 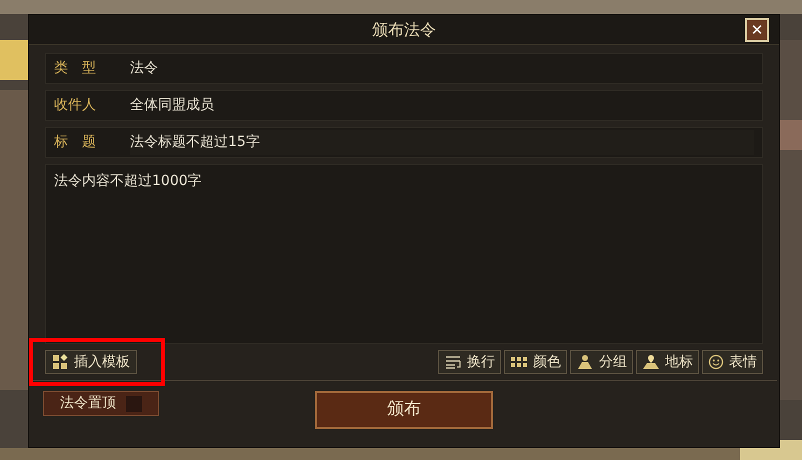 I want to click on person-icon, so click(x=585, y=362).